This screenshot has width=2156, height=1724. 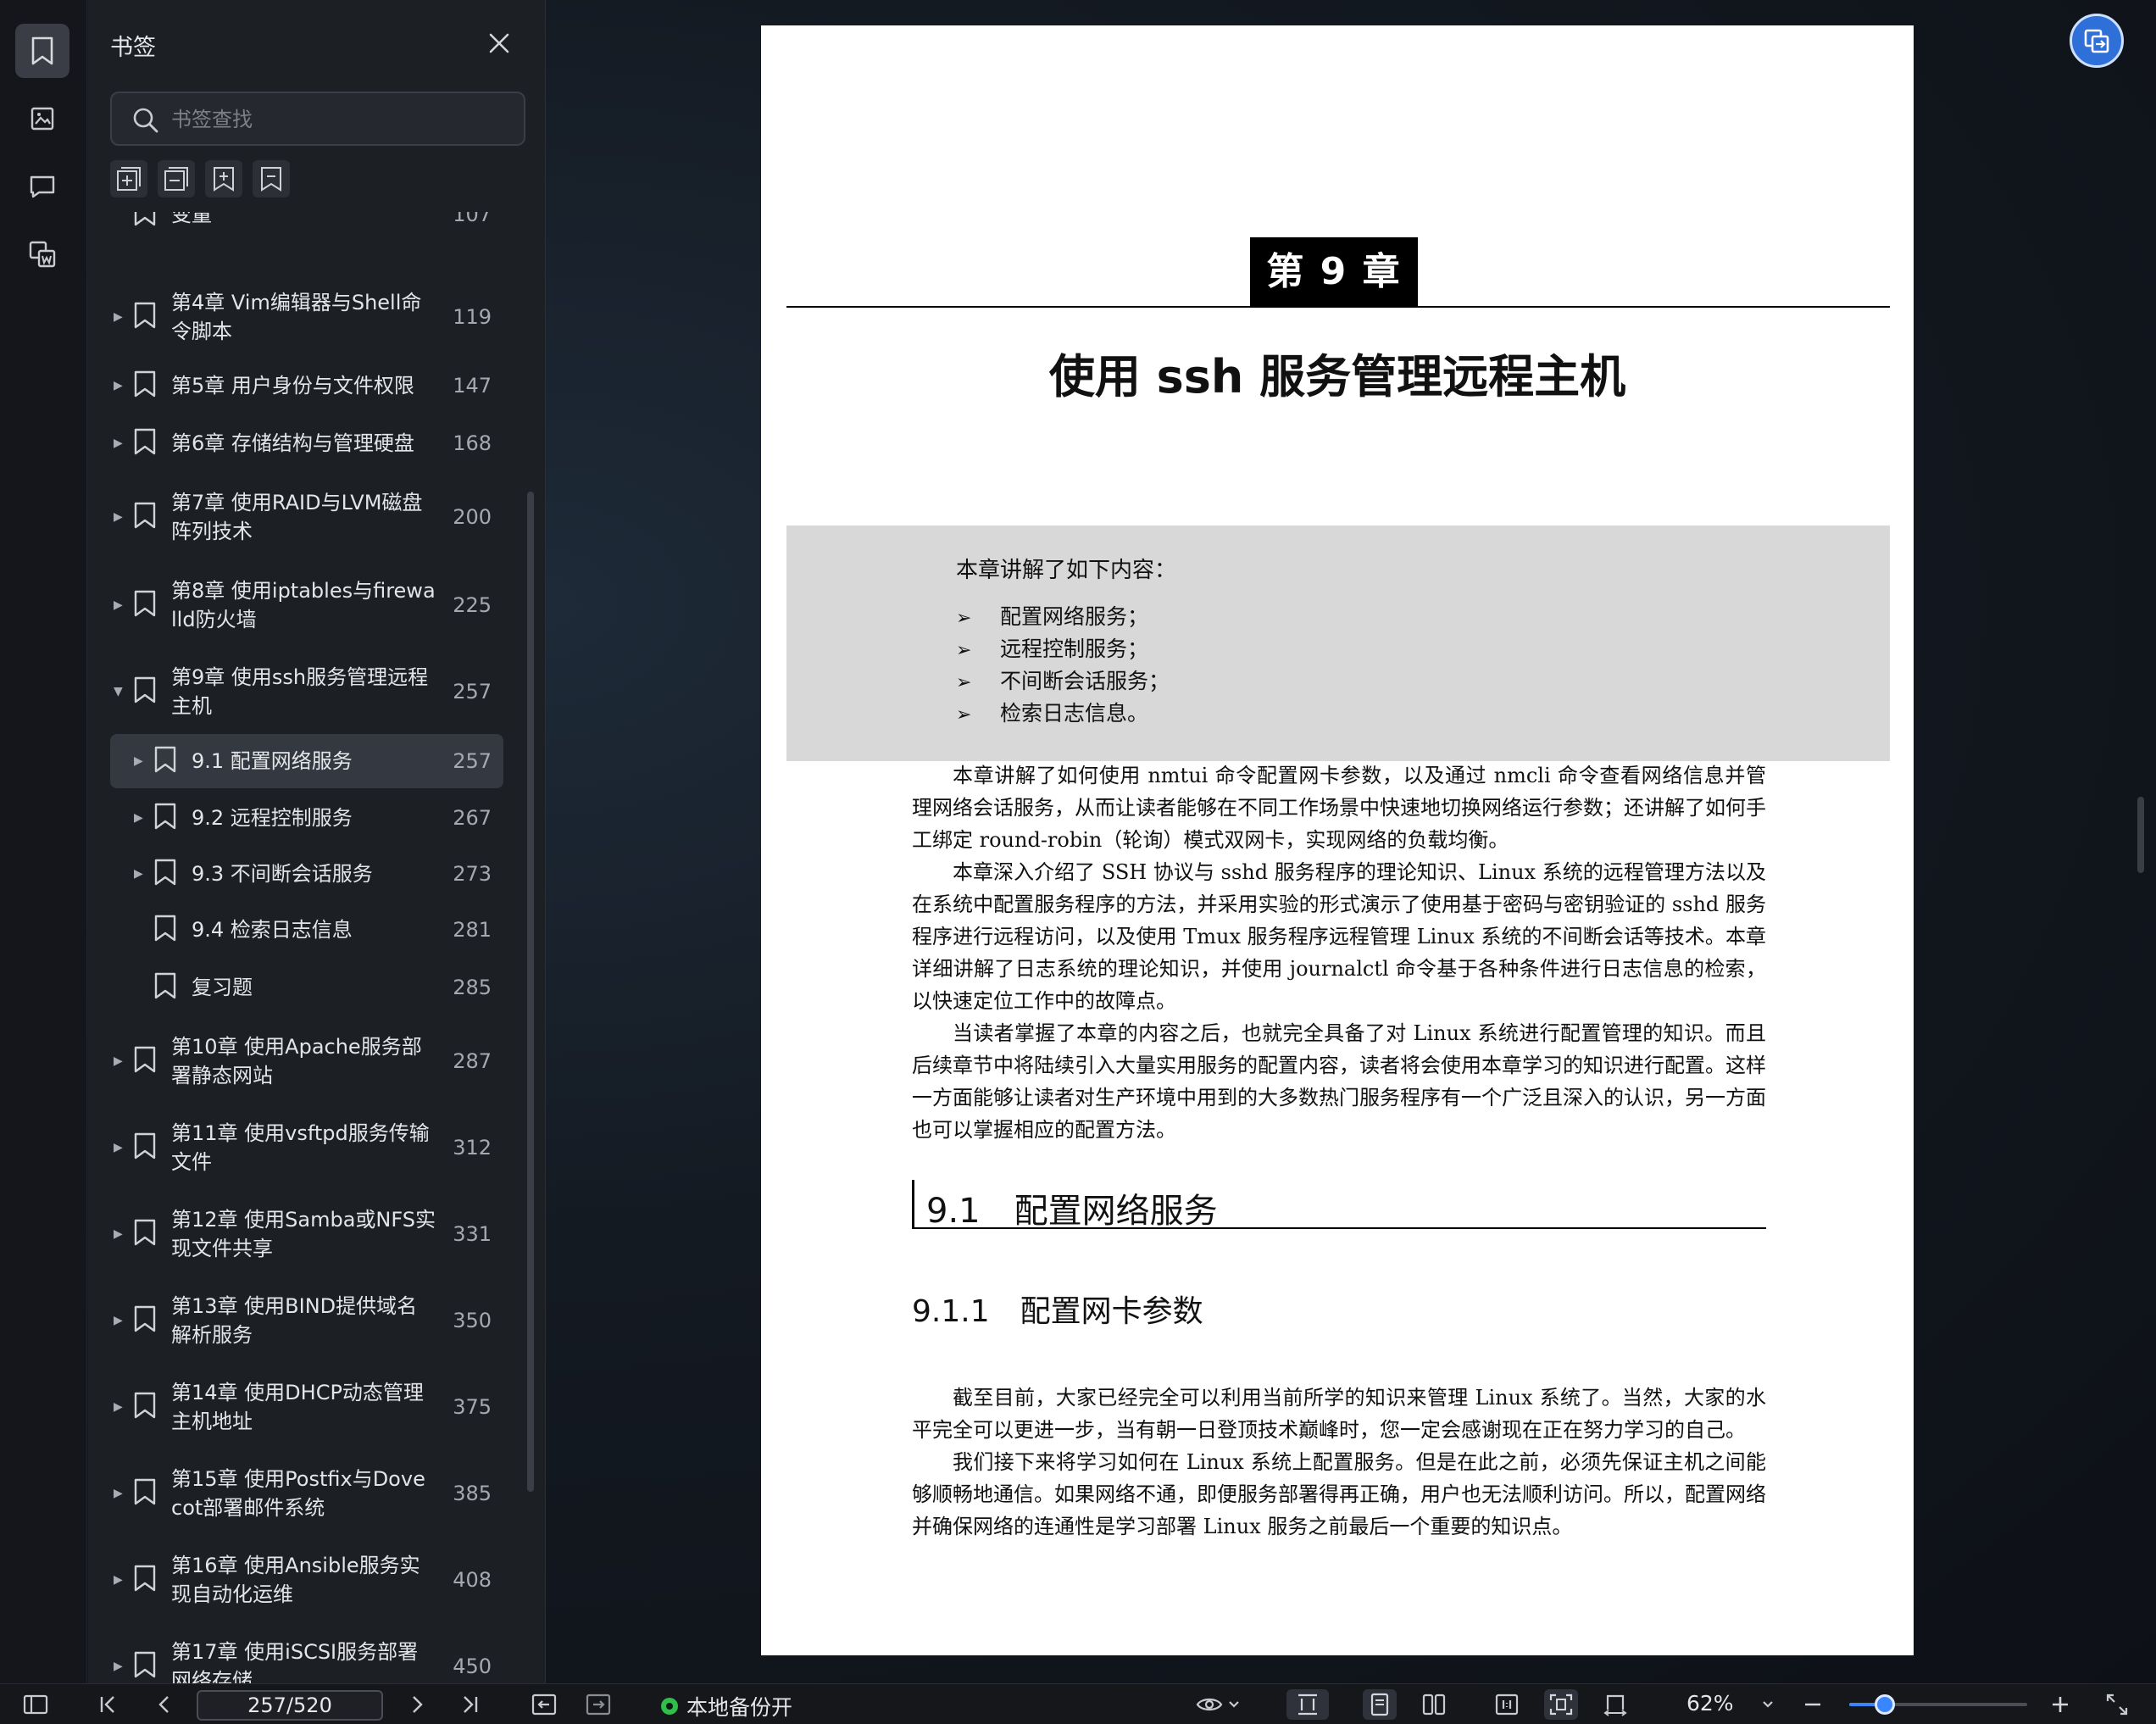 I want to click on bookmark-item: ▶ 第15章 使用Postfix与Dovecot部署邮件系统 385, so click(x=306, y=1493).